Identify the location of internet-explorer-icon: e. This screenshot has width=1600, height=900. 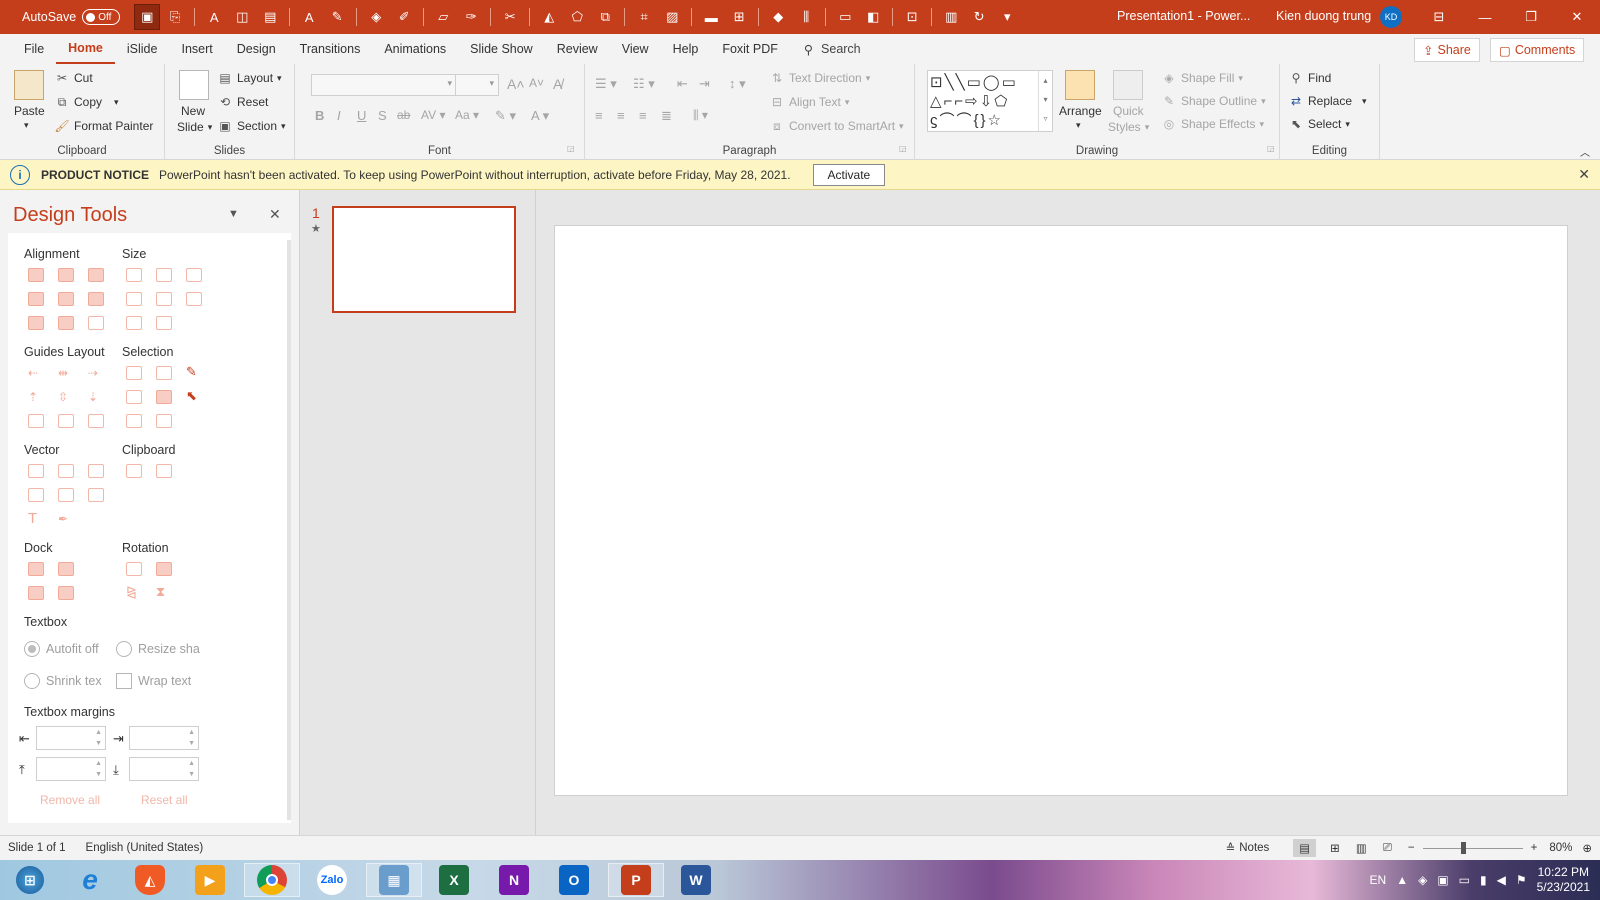
(90, 880).